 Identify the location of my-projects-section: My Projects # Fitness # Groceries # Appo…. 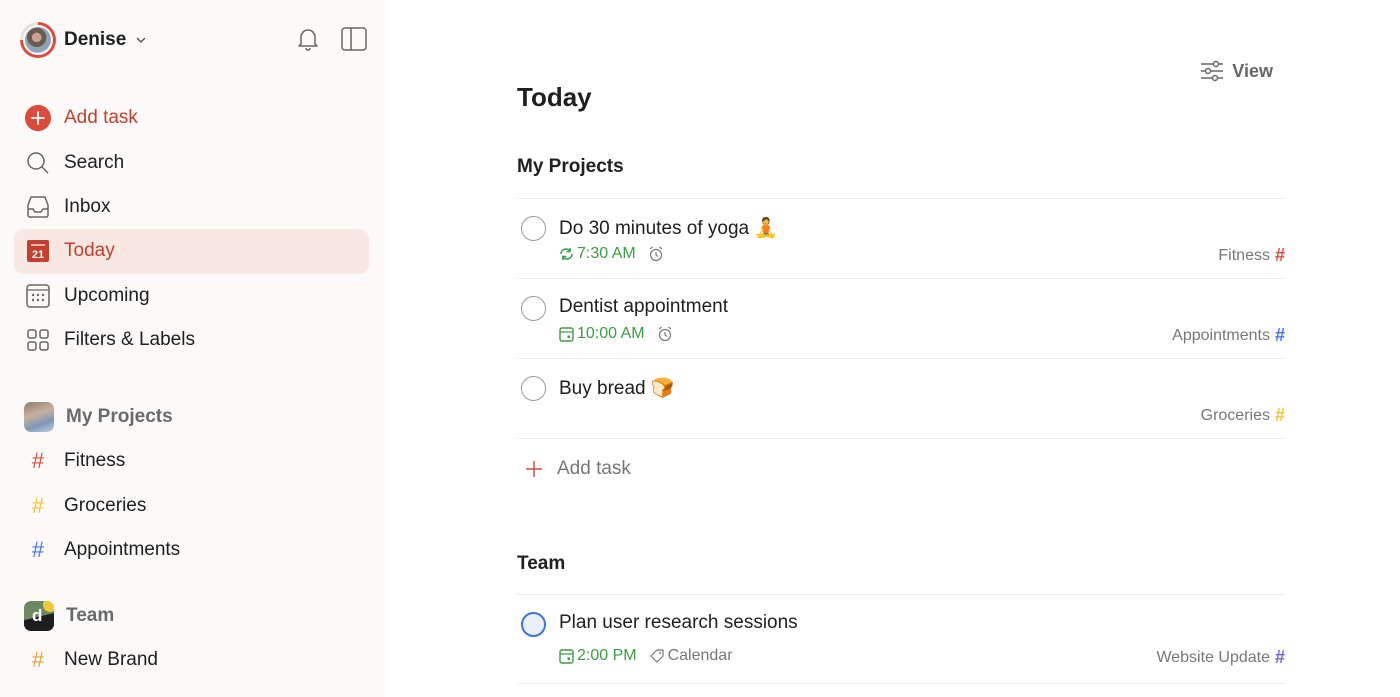
(191, 484).